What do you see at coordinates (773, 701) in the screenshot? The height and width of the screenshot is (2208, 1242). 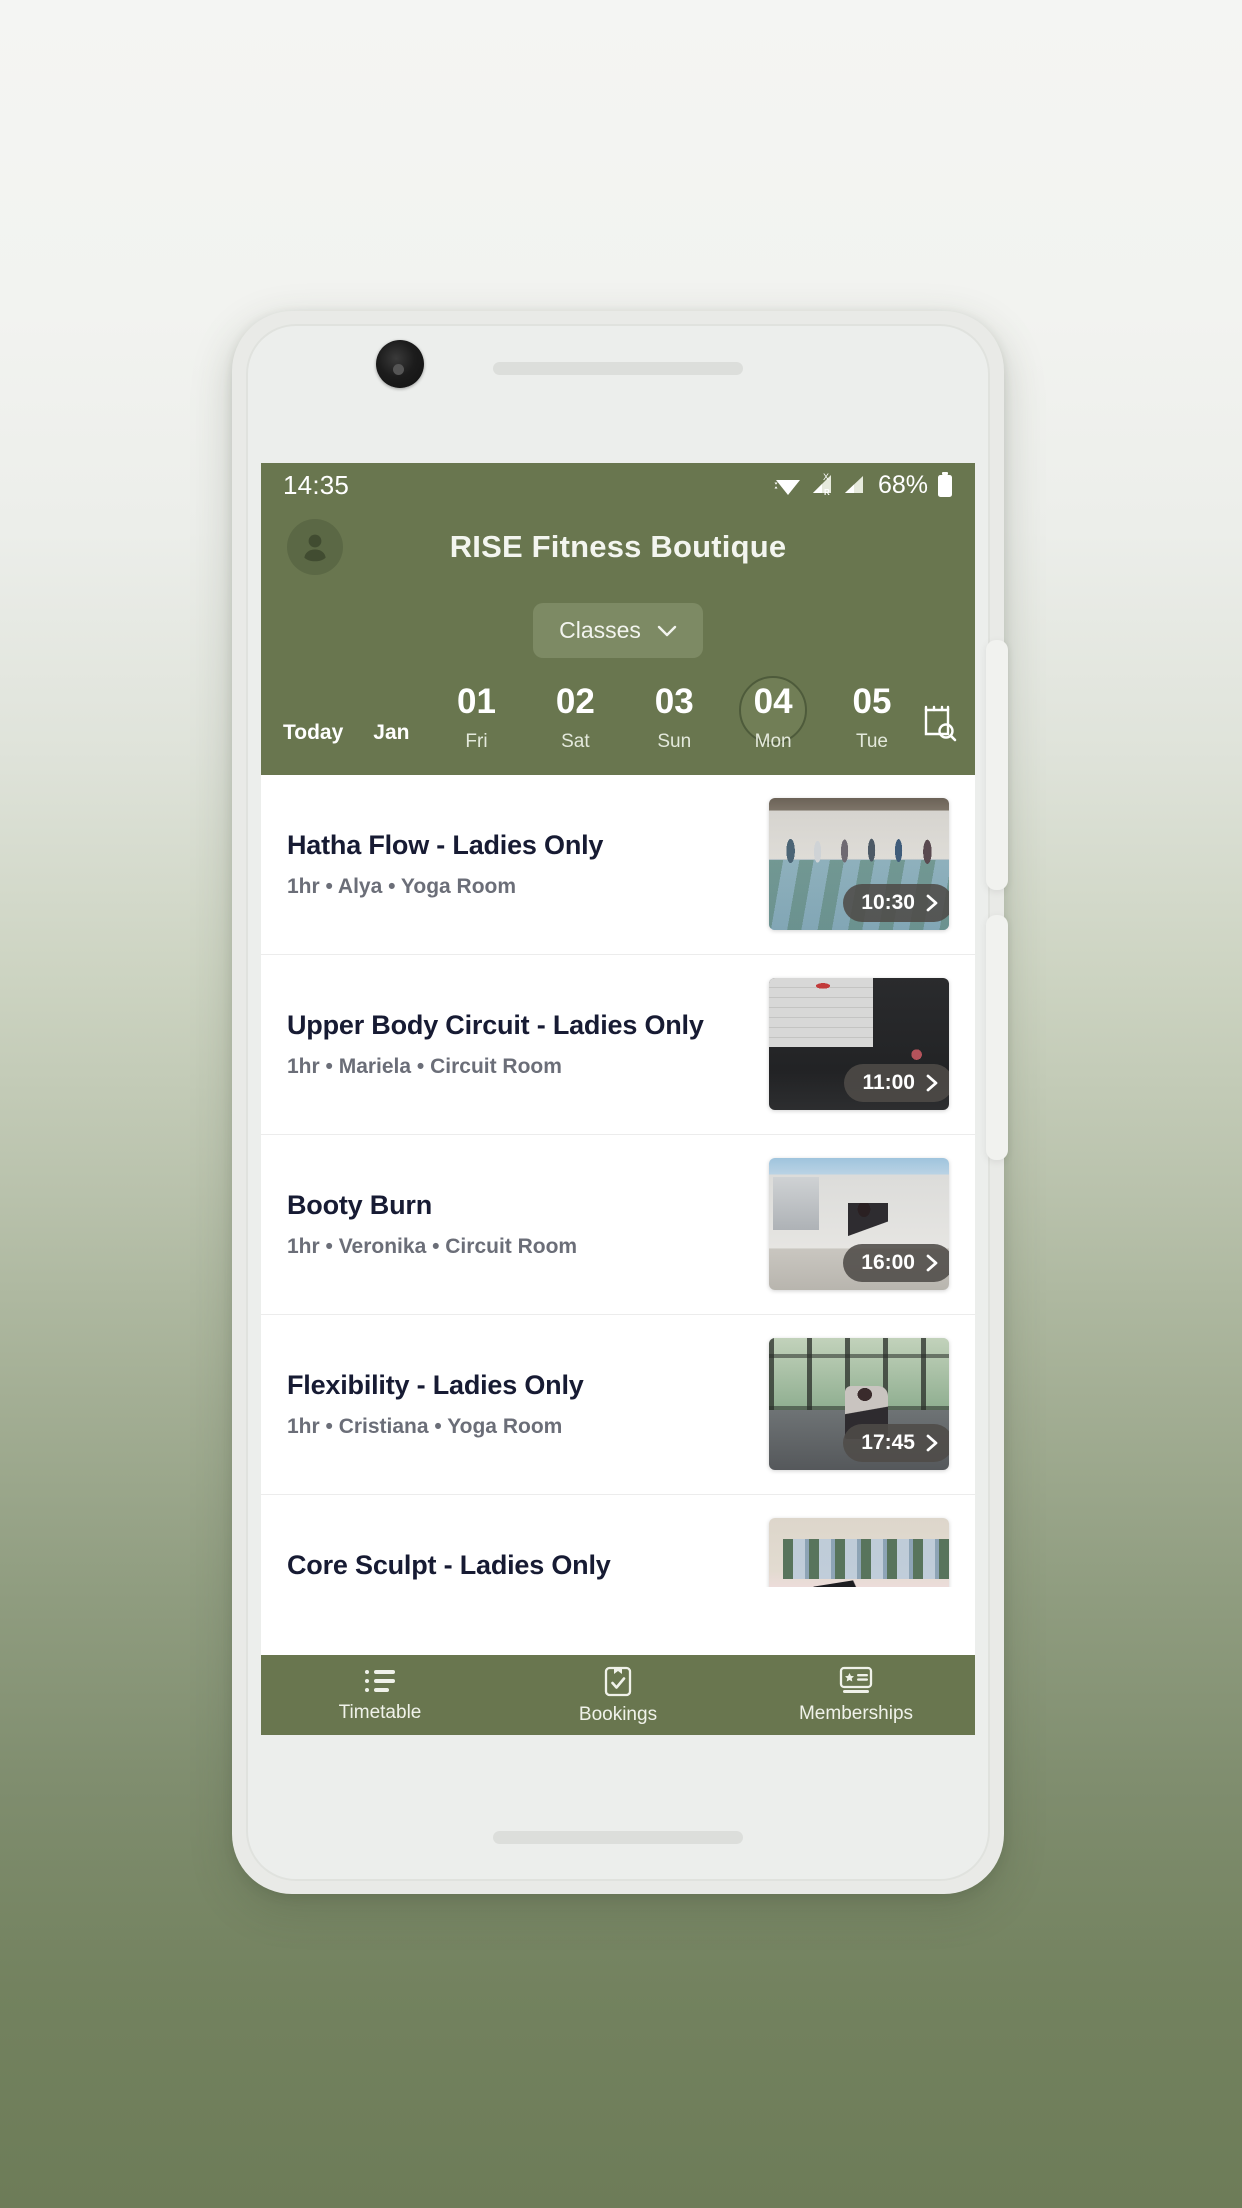 I see `date-number: 04` at bounding box center [773, 701].